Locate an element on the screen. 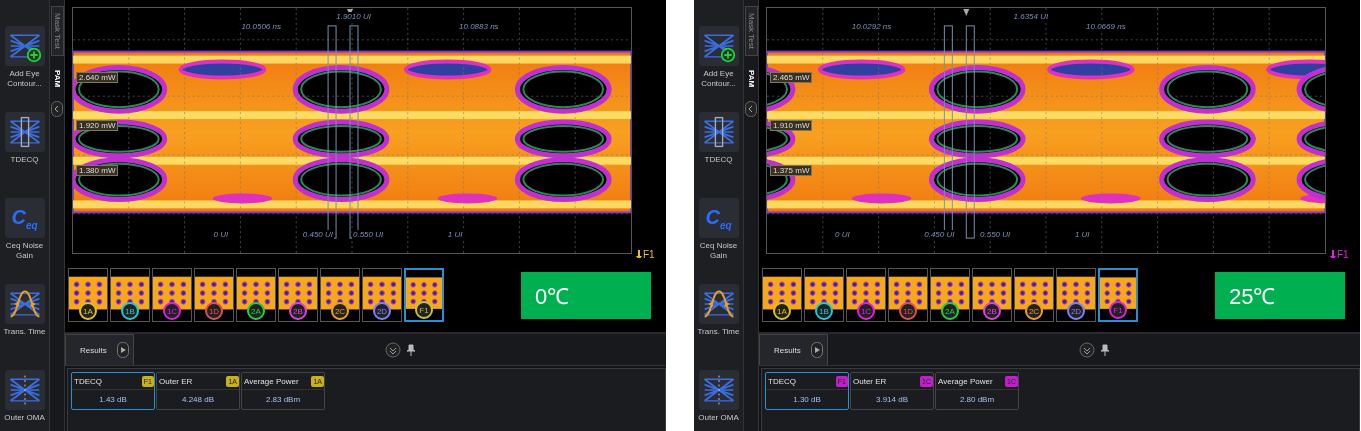 The width and height of the screenshot is (1361, 431). level-label: 1.920 mW is located at coordinates (97, 125).